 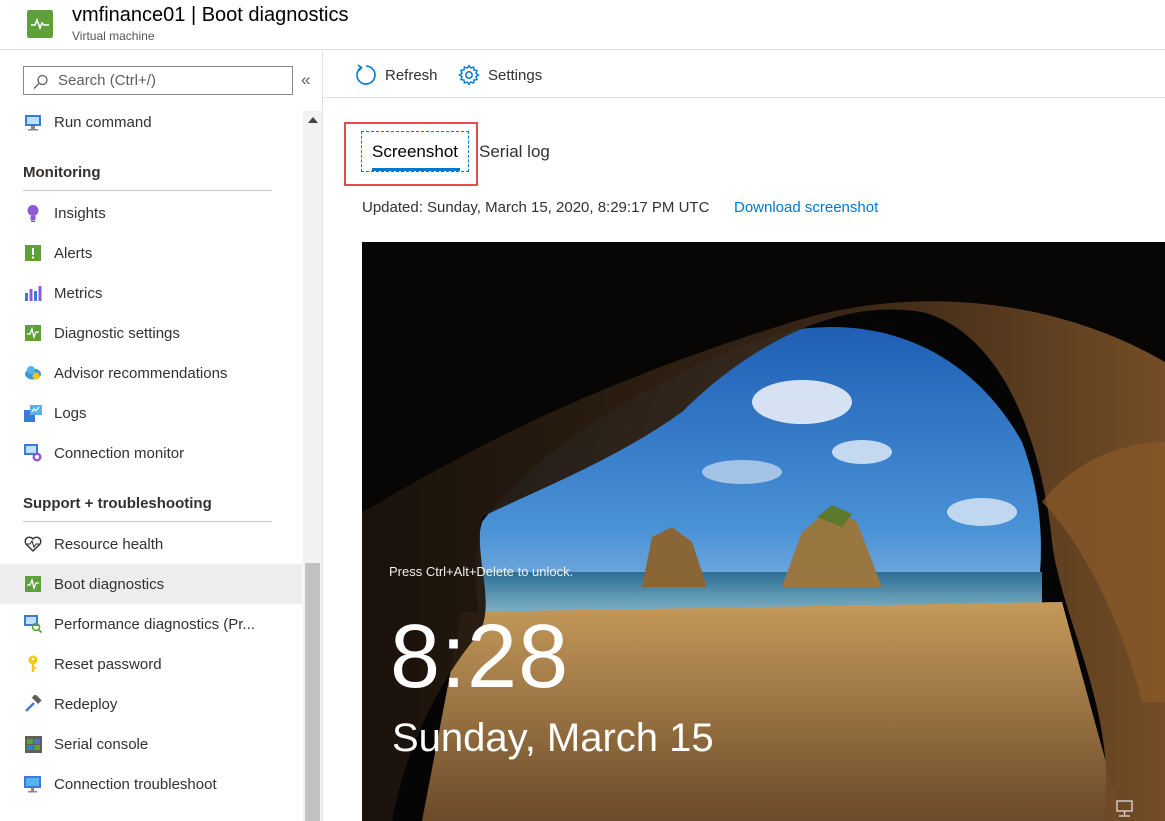 I want to click on sidebar-item-resource-health: Resource health, so click(x=151, y=544).